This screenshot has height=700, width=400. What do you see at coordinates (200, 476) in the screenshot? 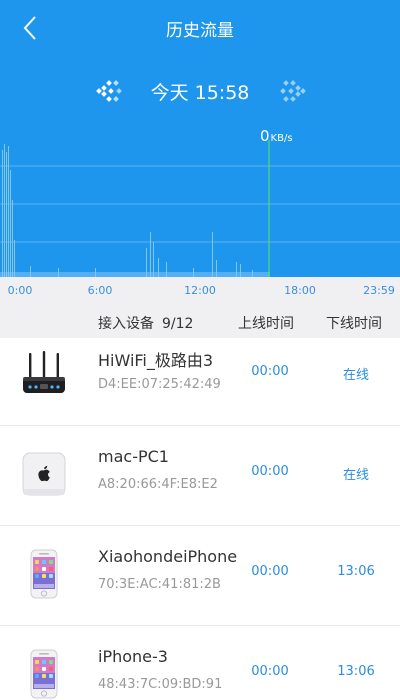
I see `device-row: mac-PC1 A8:20:66:4F:E8:E2 00:00 在线` at bounding box center [200, 476].